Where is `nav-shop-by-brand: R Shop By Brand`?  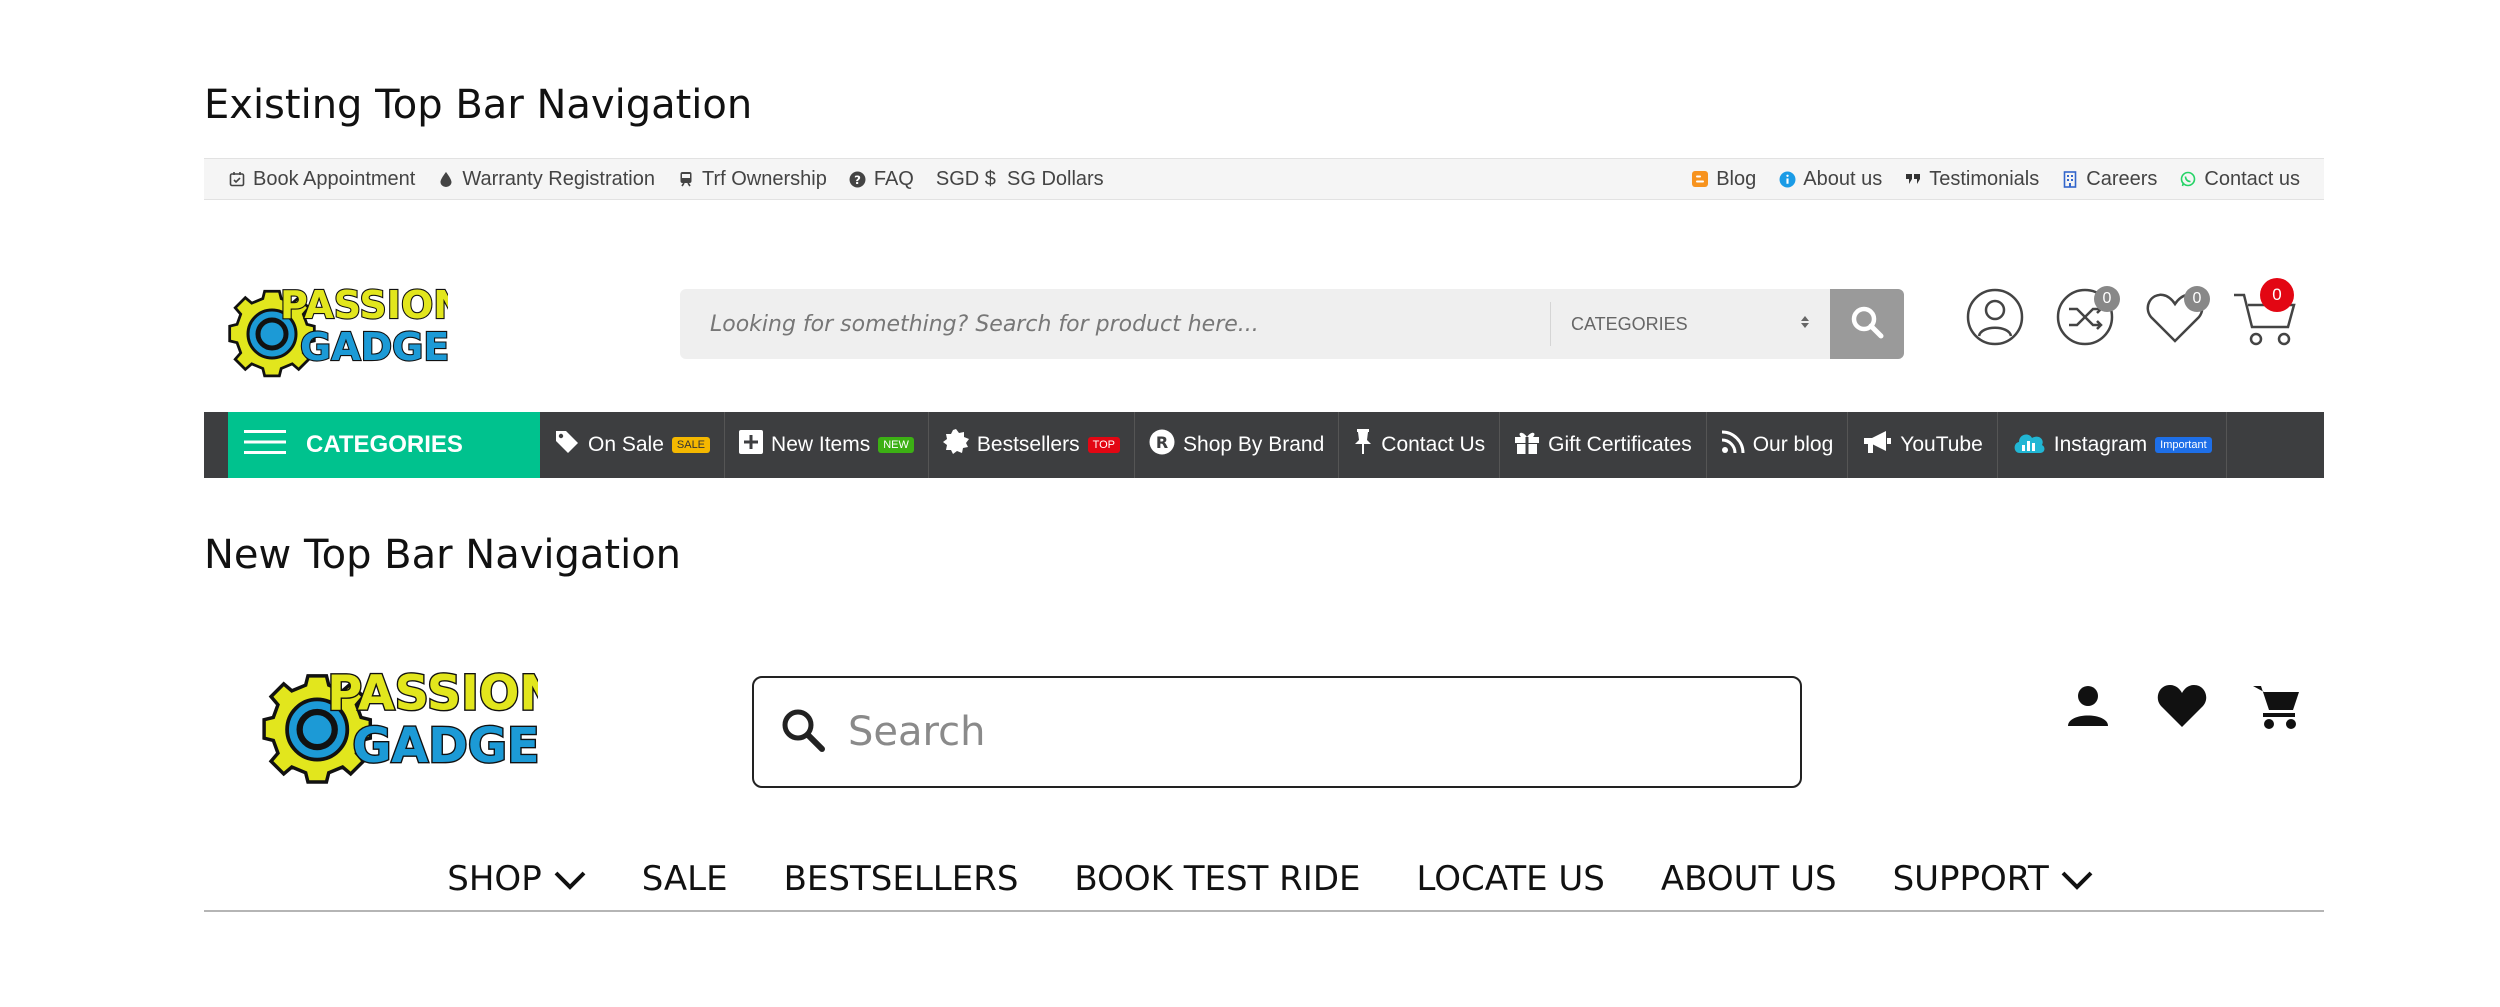
nav-shop-by-brand: R Shop By Brand is located at coordinates (1237, 445).